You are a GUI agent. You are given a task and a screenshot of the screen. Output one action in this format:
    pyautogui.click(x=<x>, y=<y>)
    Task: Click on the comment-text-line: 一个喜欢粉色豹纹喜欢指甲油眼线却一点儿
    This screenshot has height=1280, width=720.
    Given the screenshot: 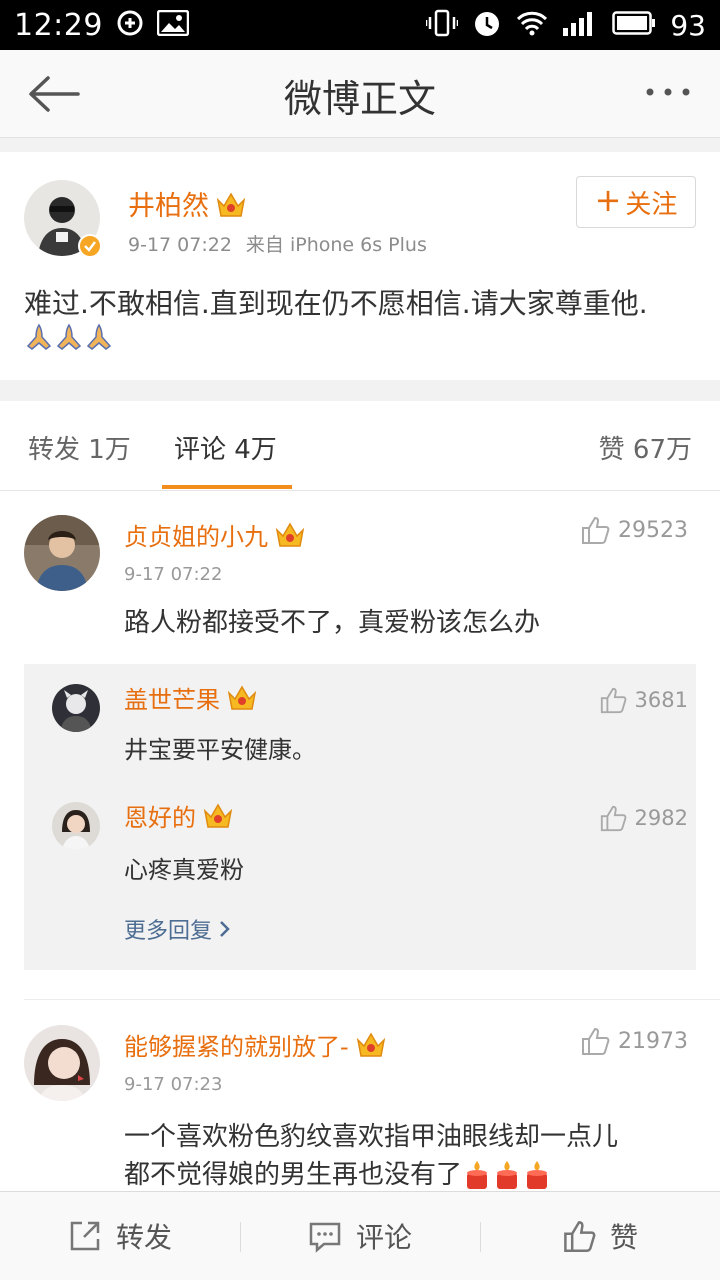 What is the action you would take?
    pyautogui.click(x=371, y=1137)
    